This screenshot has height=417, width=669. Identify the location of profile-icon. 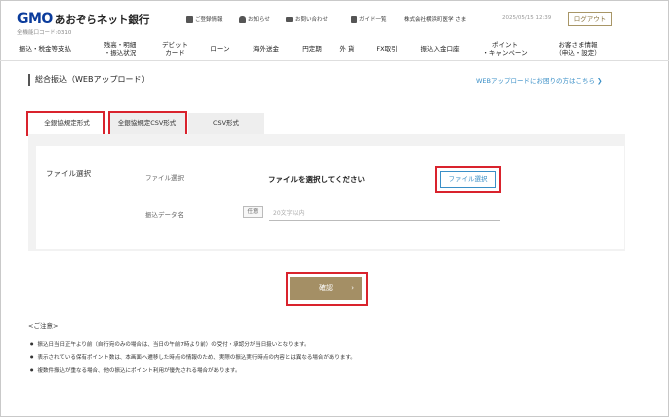
(189, 19).